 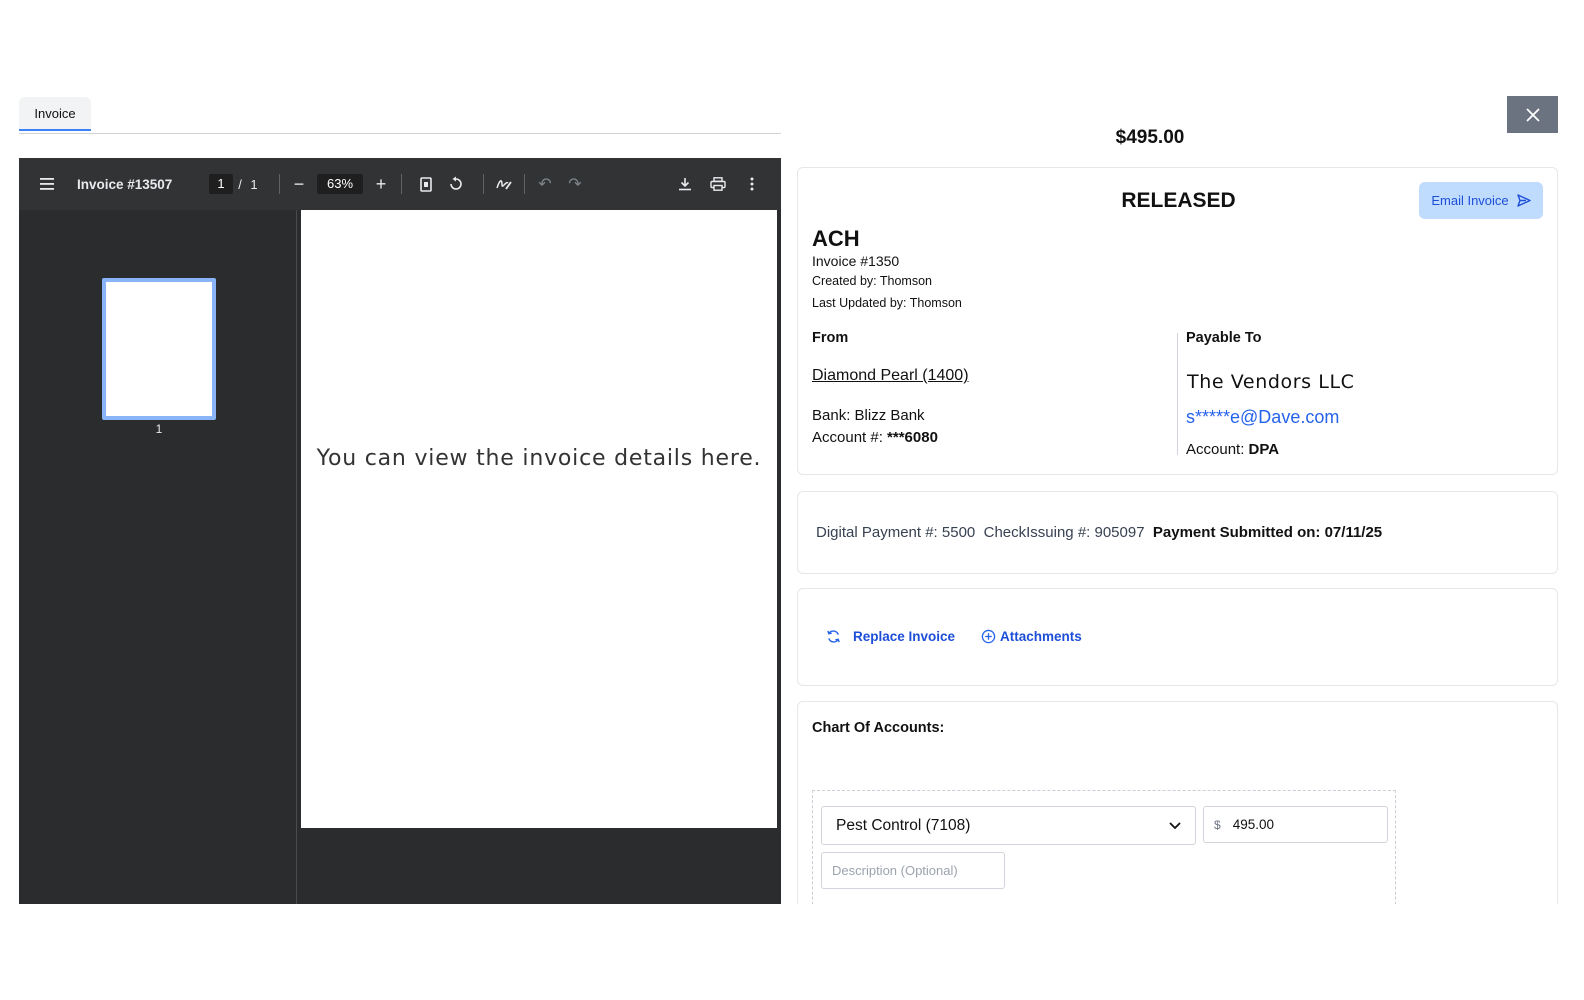 What do you see at coordinates (539, 458) in the screenshot?
I see `pdf-body-text: You can view the invoice details here.` at bounding box center [539, 458].